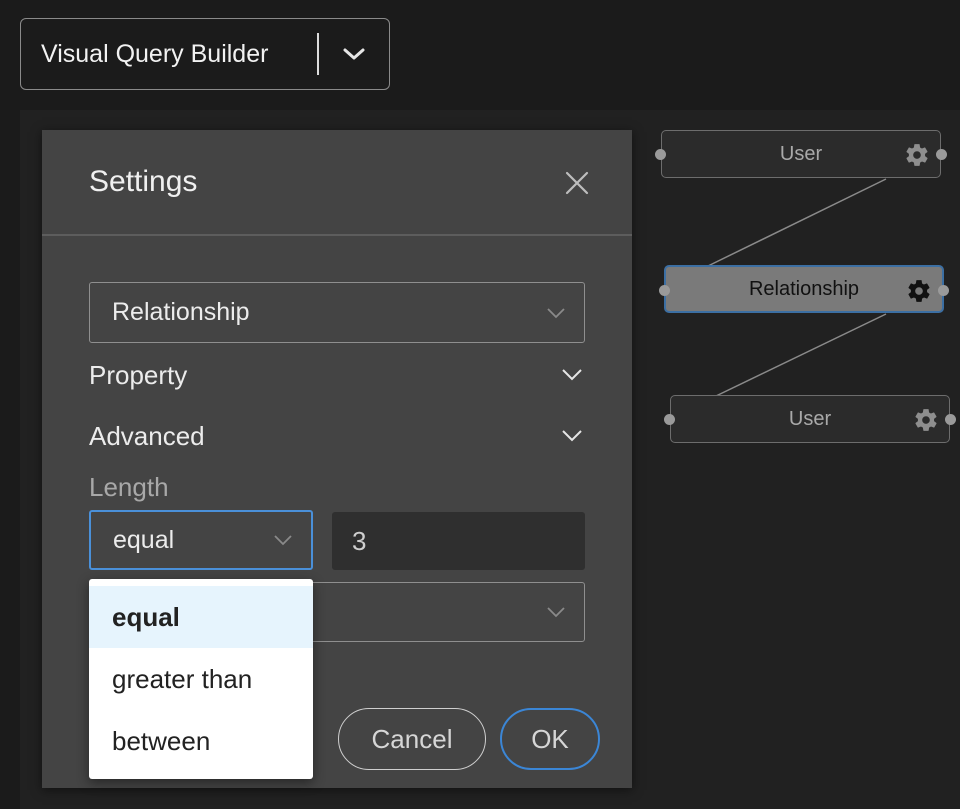 The height and width of the screenshot is (809, 960). I want to click on menu-option-greater-than: greater than, so click(201, 679).